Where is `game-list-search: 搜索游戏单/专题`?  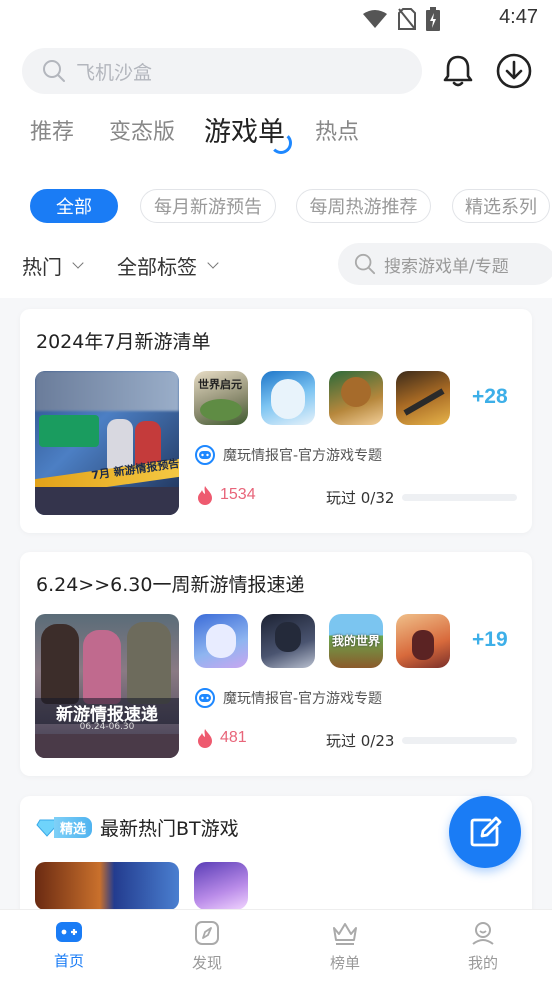 game-list-search: 搜索游戏单/专题 is located at coordinates (445, 264).